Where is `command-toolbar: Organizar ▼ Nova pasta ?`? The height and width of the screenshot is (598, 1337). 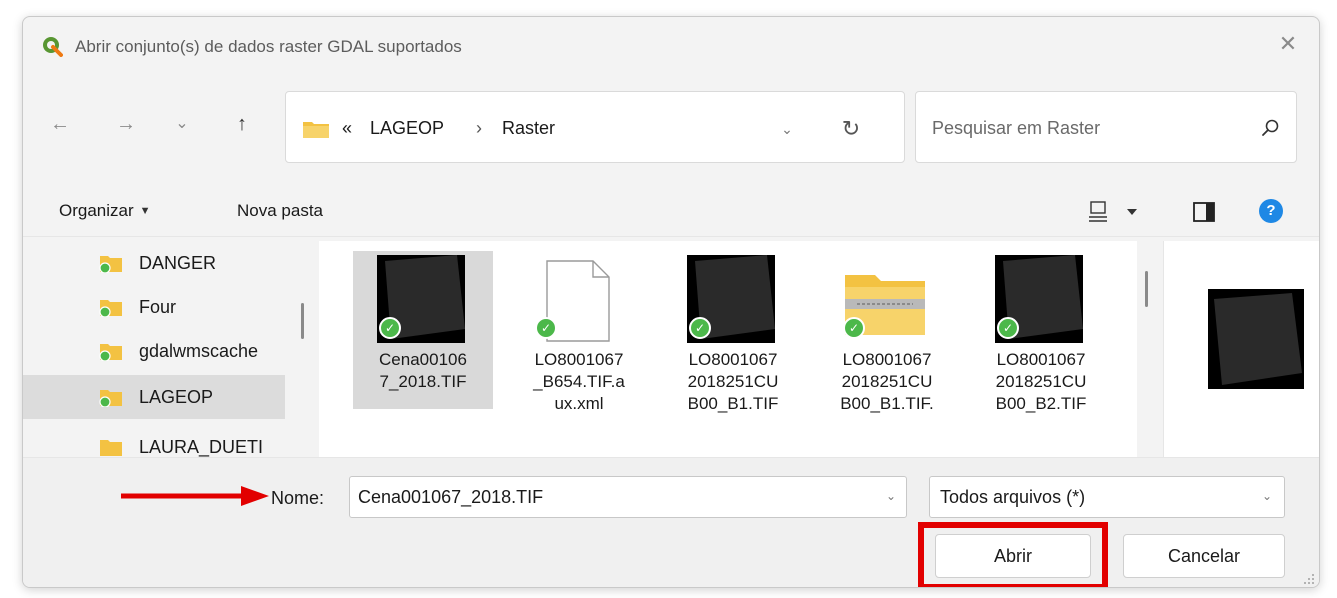
command-toolbar: Organizar ▼ Nova pasta ? is located at coordinates (671, 212).